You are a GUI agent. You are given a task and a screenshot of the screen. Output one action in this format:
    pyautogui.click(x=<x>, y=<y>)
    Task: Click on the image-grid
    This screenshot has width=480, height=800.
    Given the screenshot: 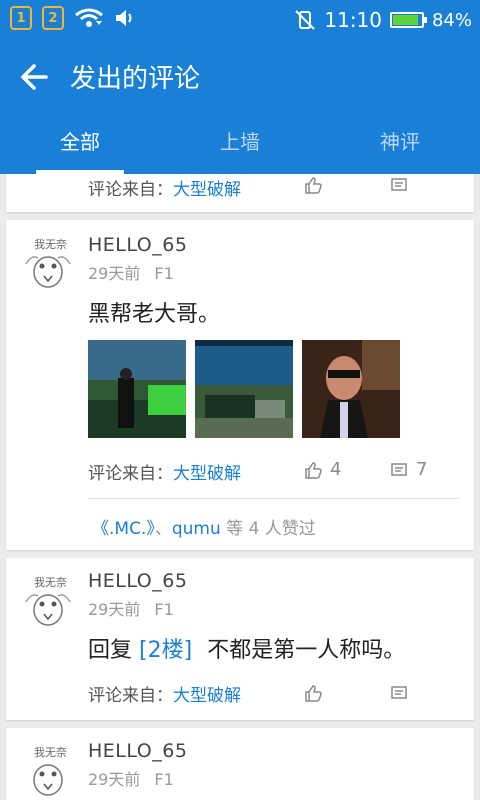 What is the action you would take?
    pyautogui.click(x=244, y=389)
    